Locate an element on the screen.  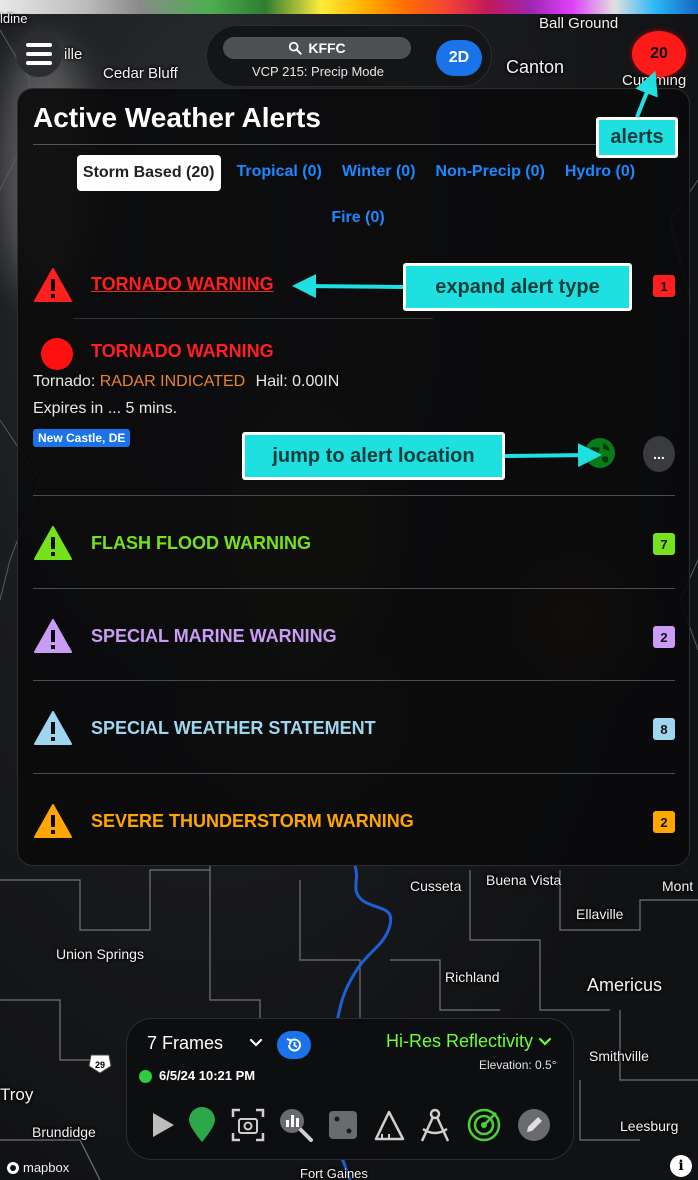
alert-group-name: TORNADO WARNING is located at coordinates (182, 284).